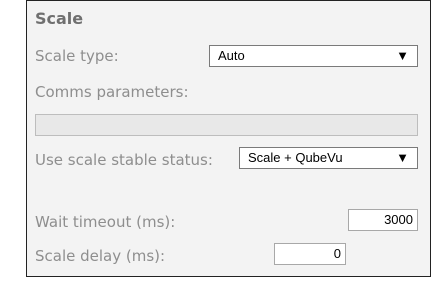 This screenshot has height=283, width=442. What do you see at coordinates (100, 256) in the screenshot?
I see `scale-delay-label: Scale delay (ms):` at bounding box center [100, 256].